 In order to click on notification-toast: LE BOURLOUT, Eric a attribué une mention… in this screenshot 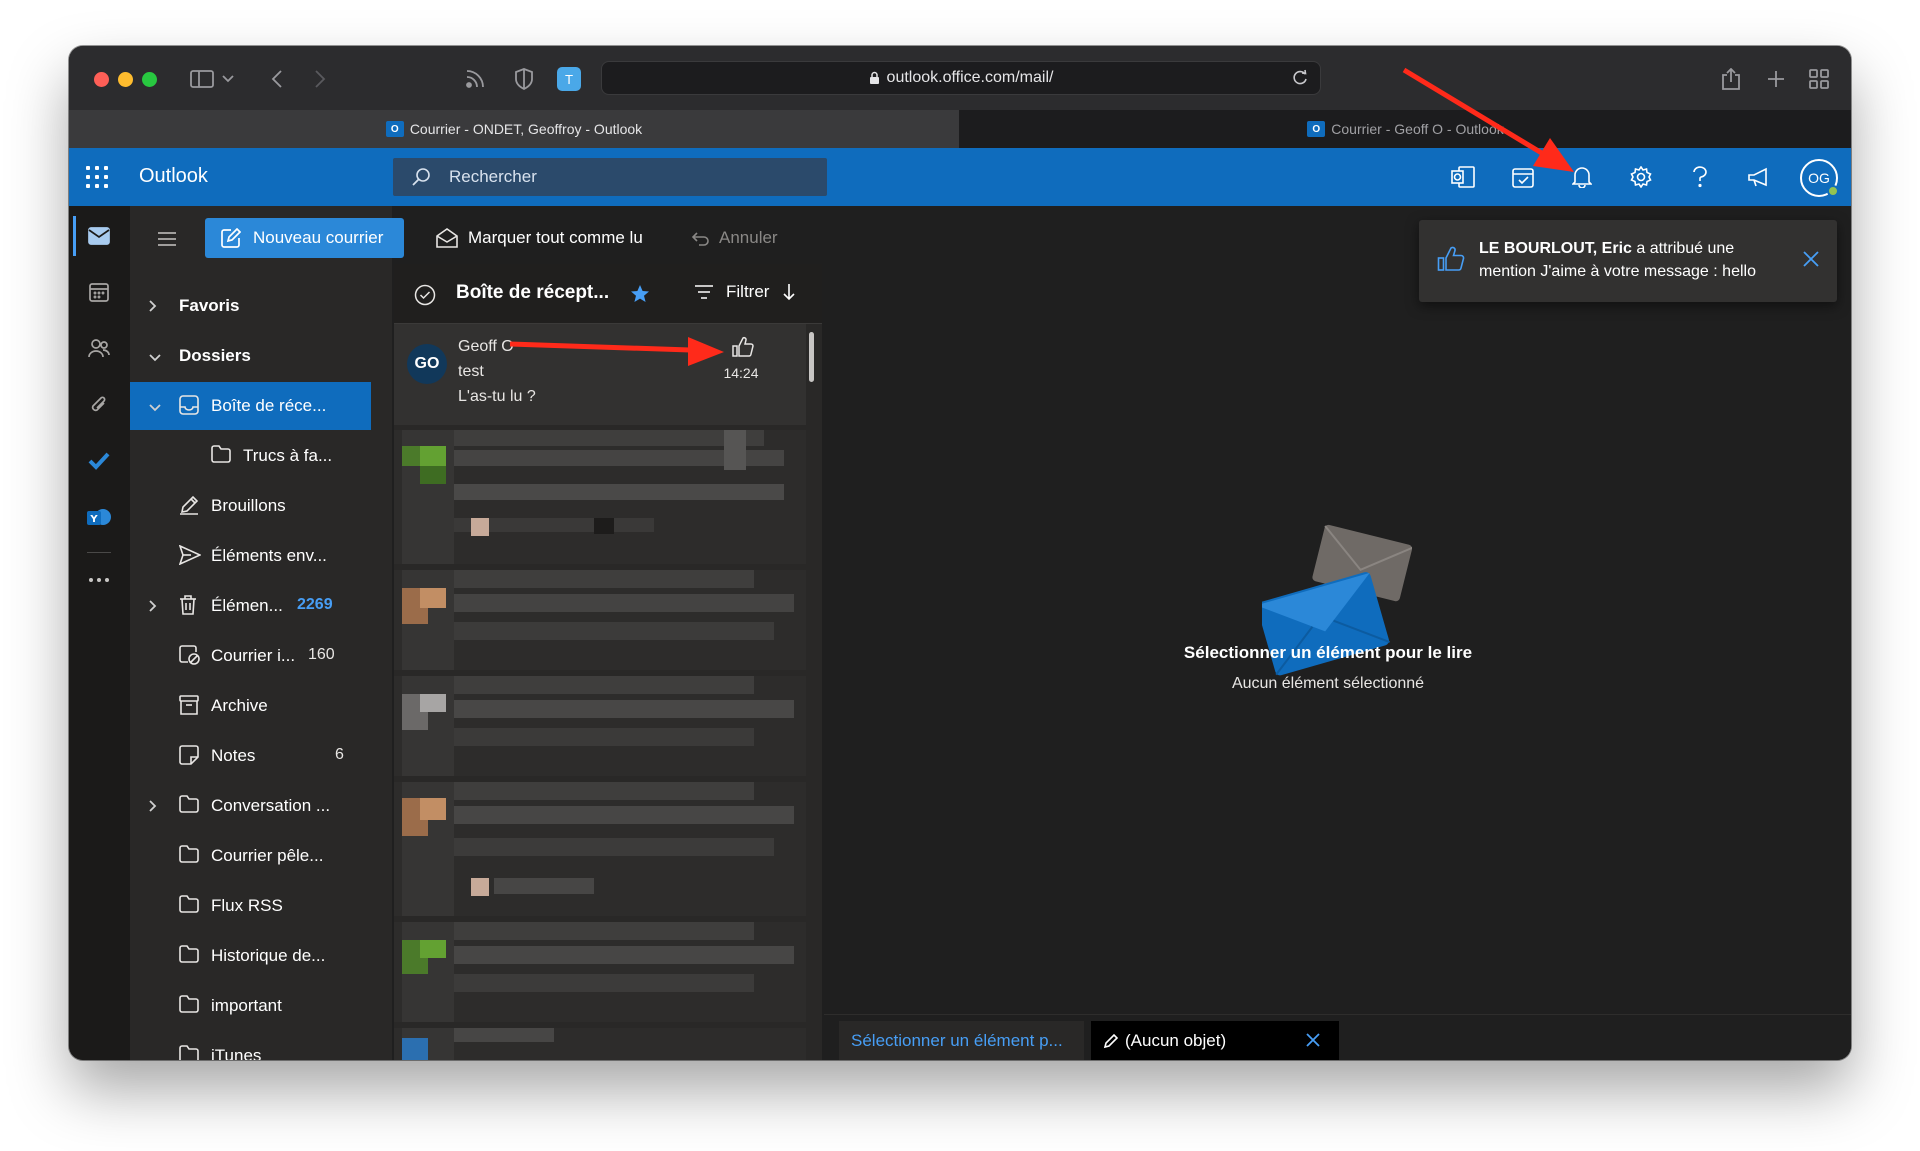, I will do `click(1628, 261)`.